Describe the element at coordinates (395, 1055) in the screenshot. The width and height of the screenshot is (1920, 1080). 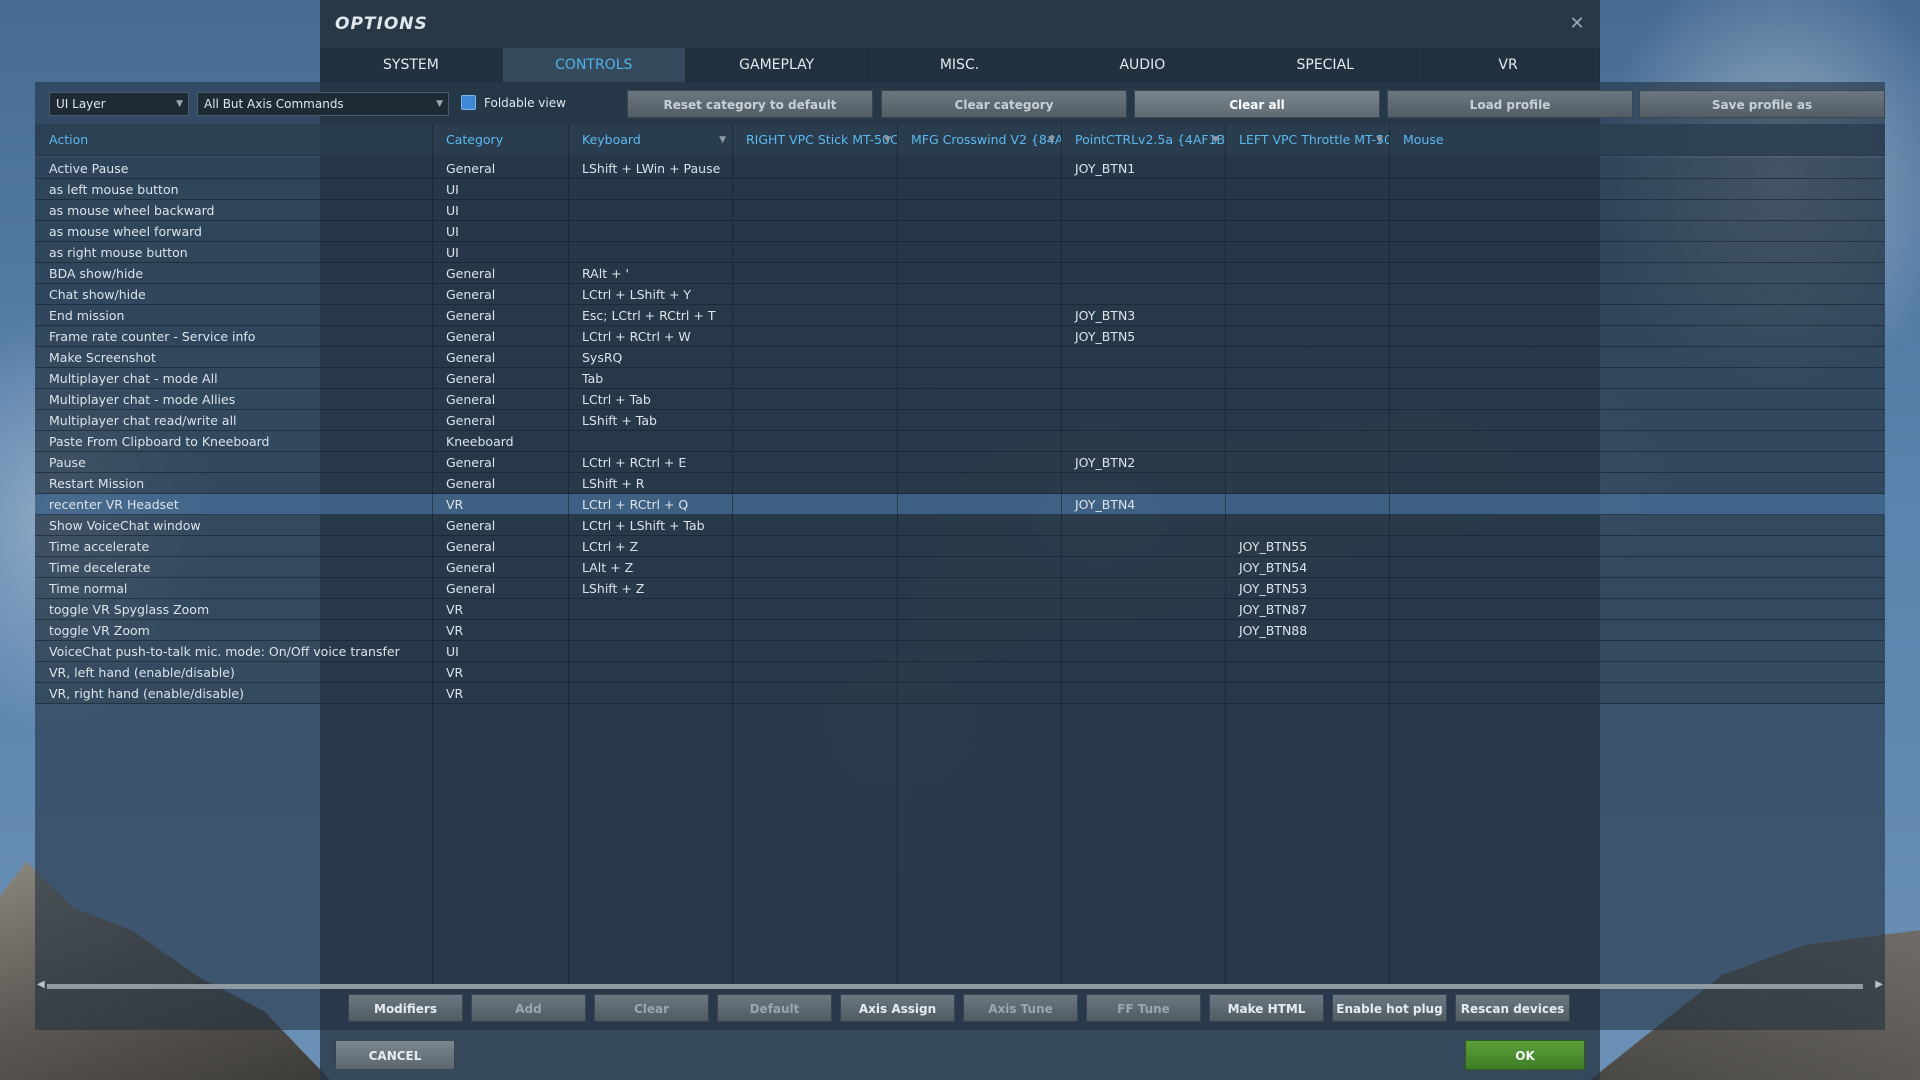
I see `cancel-button: CANCEL` at that location.